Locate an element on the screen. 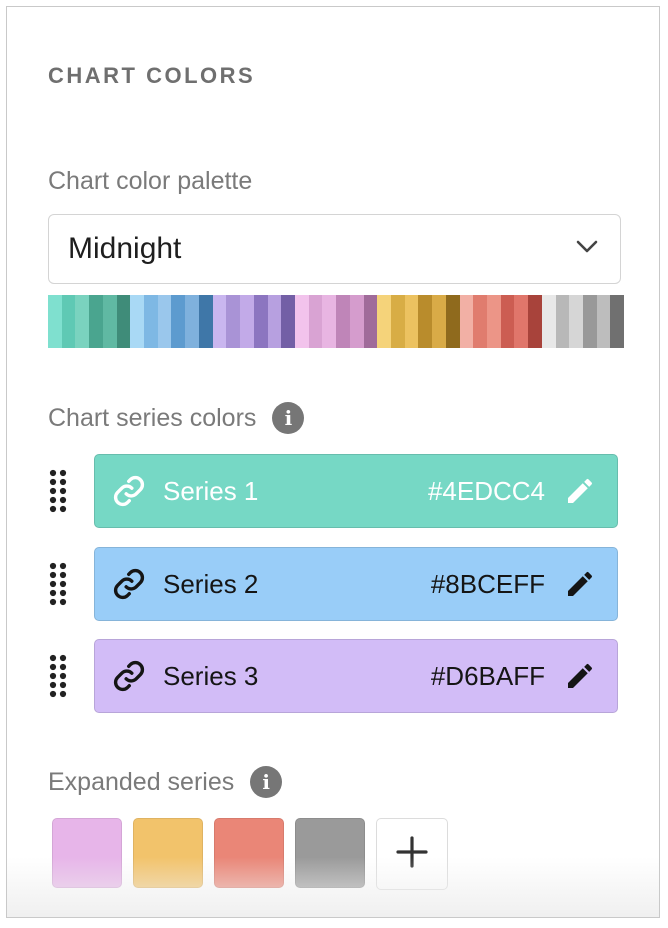  expanded-series-swatches is located at coordinates (250, 854).